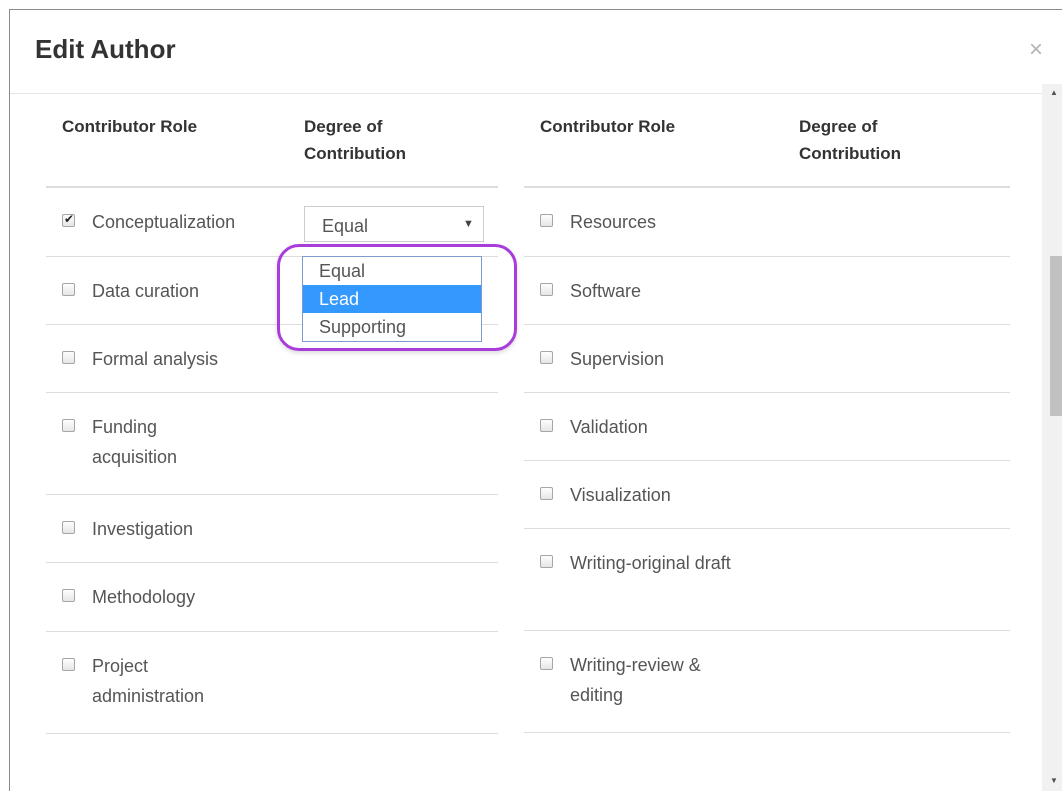 The width and height of the screenshot is (1062, 791). What do you see at coordinates (272, 444) in the screenshot?
I see `role-row-funding-acquisition: Funding acquisition` at bounding box center [272, 444].